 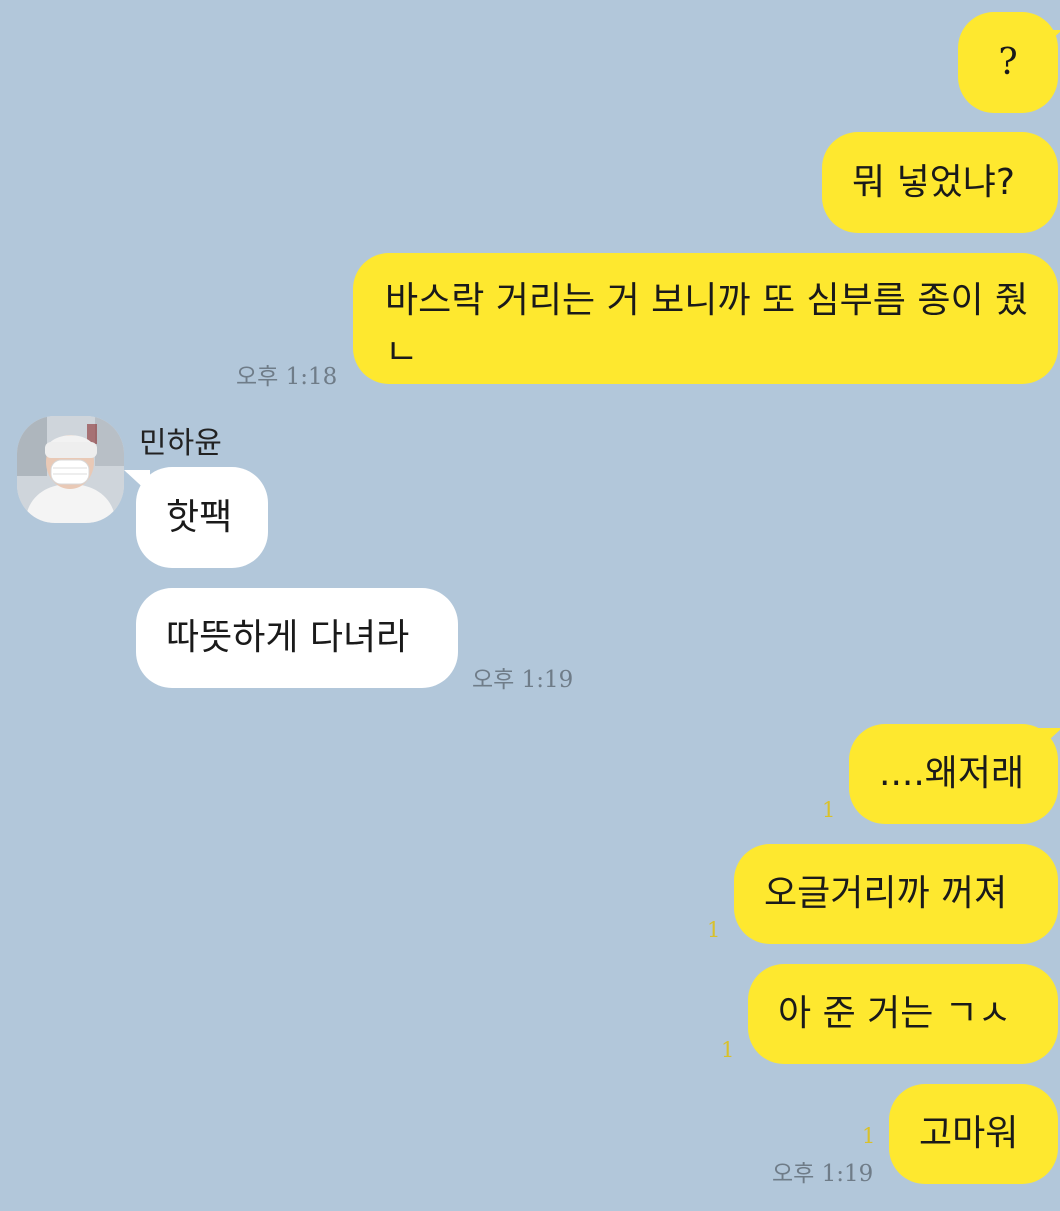 I want to click on message-bubble-sent: 바스락 거리는 거 보니까 또 심부름 종이 줬ㄴ, so click(x=705, y=318).